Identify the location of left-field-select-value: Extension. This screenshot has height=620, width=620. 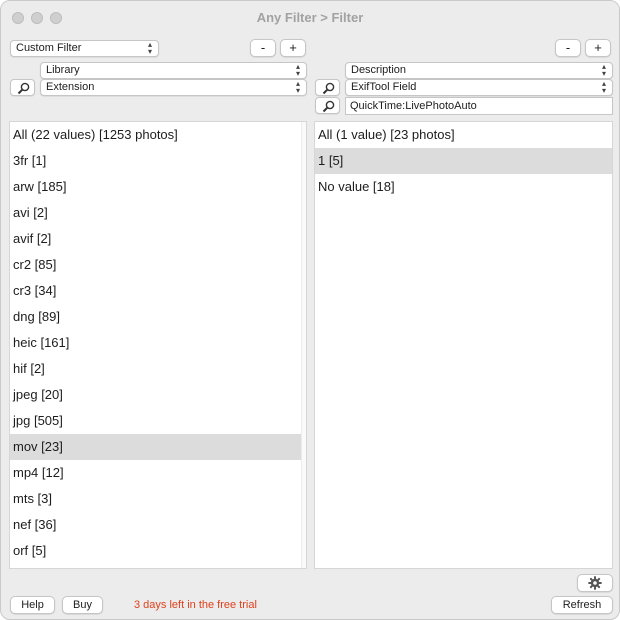
(70, 87).